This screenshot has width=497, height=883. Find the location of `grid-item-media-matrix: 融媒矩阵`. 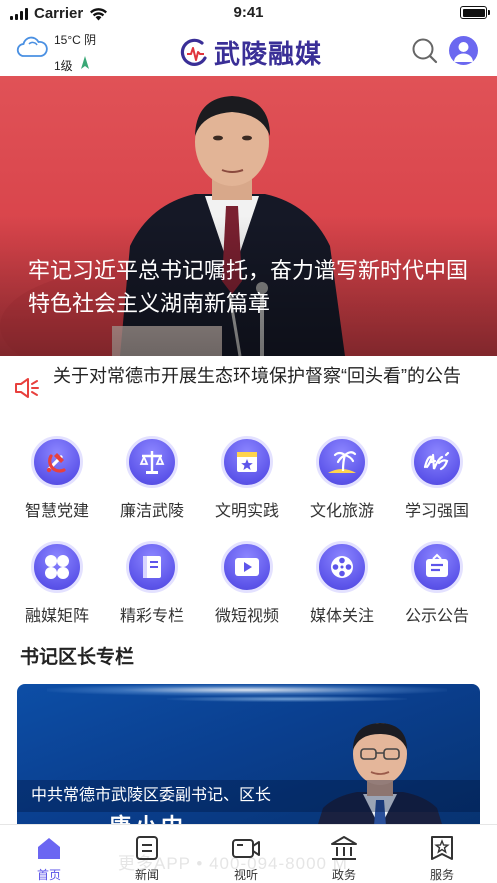

grid-item-media-matrix: 融媒矩阵 is located at coordinates (57, 583).